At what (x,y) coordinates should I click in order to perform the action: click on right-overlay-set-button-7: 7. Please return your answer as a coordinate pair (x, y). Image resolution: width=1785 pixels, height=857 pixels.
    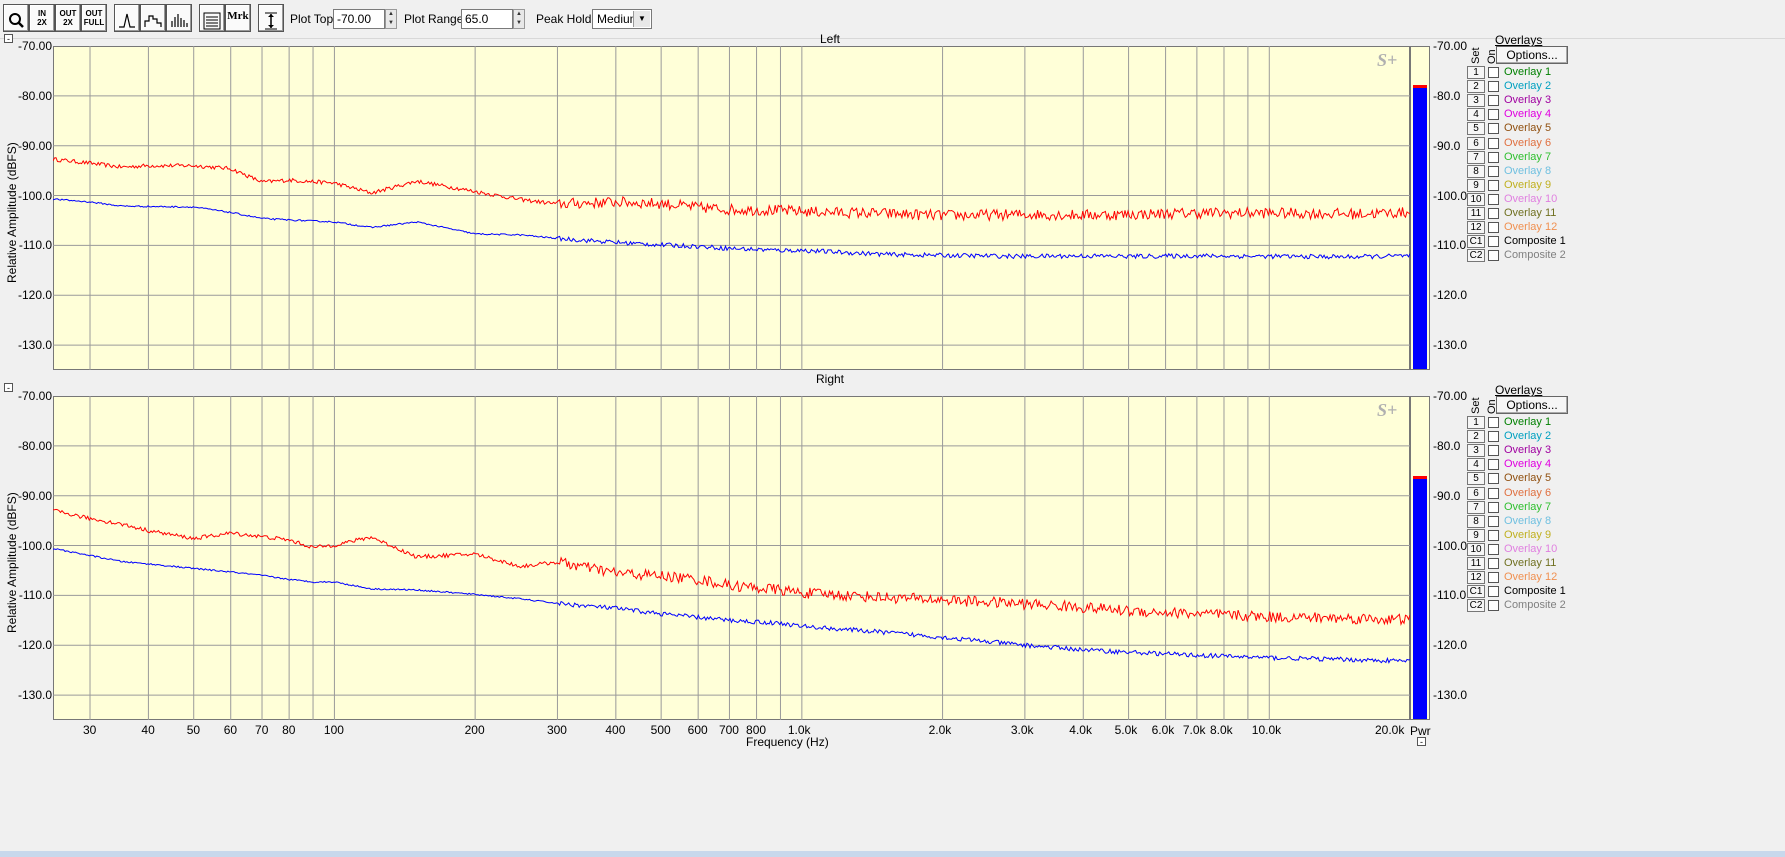
    Looking at the image, I should click on (1476, 507).